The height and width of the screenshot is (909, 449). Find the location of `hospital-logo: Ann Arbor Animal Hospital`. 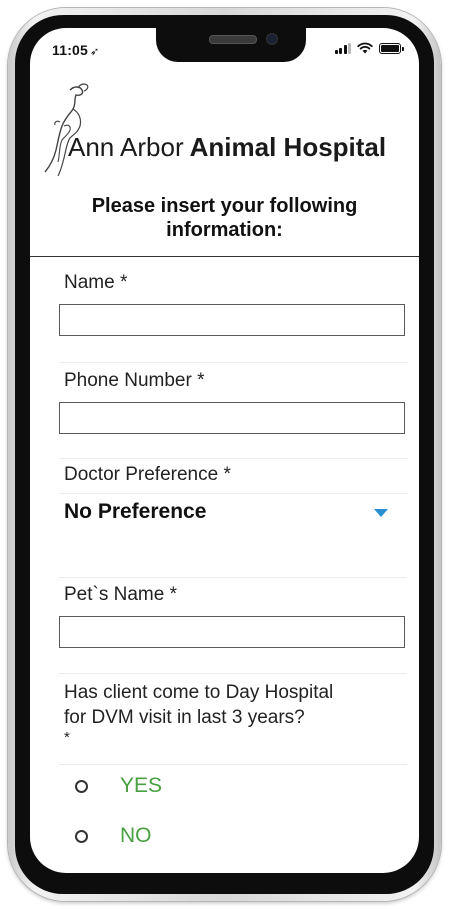

hospital-logo: Ann Arbor Animal Hospital is located at coordinates (224, 130).